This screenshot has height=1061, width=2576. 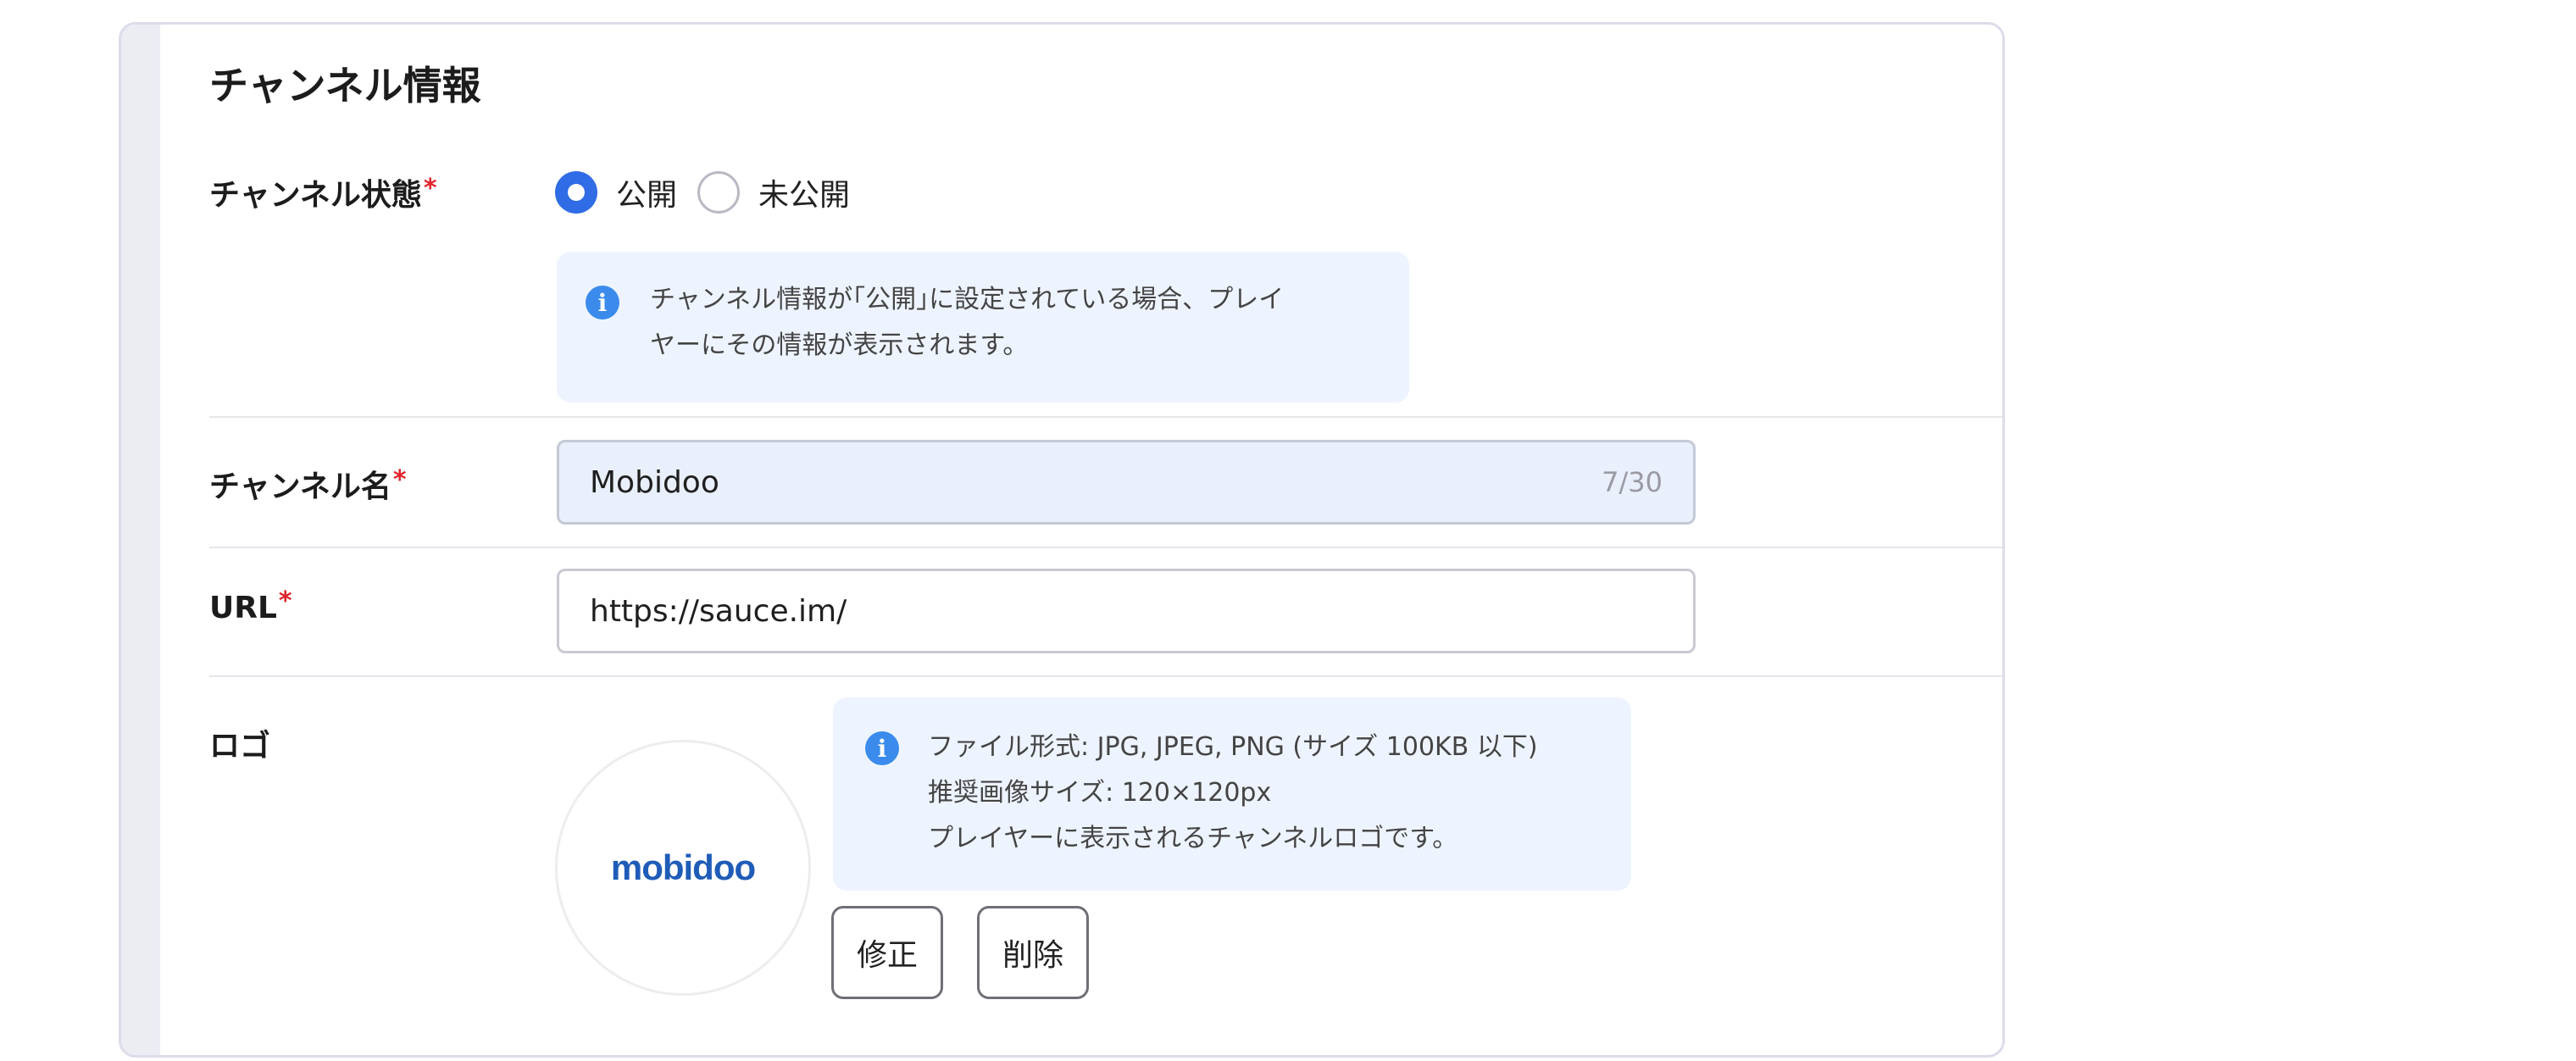 I want to click on mobidoo-logo-image: mobidoo, so click(x=683, y=867).